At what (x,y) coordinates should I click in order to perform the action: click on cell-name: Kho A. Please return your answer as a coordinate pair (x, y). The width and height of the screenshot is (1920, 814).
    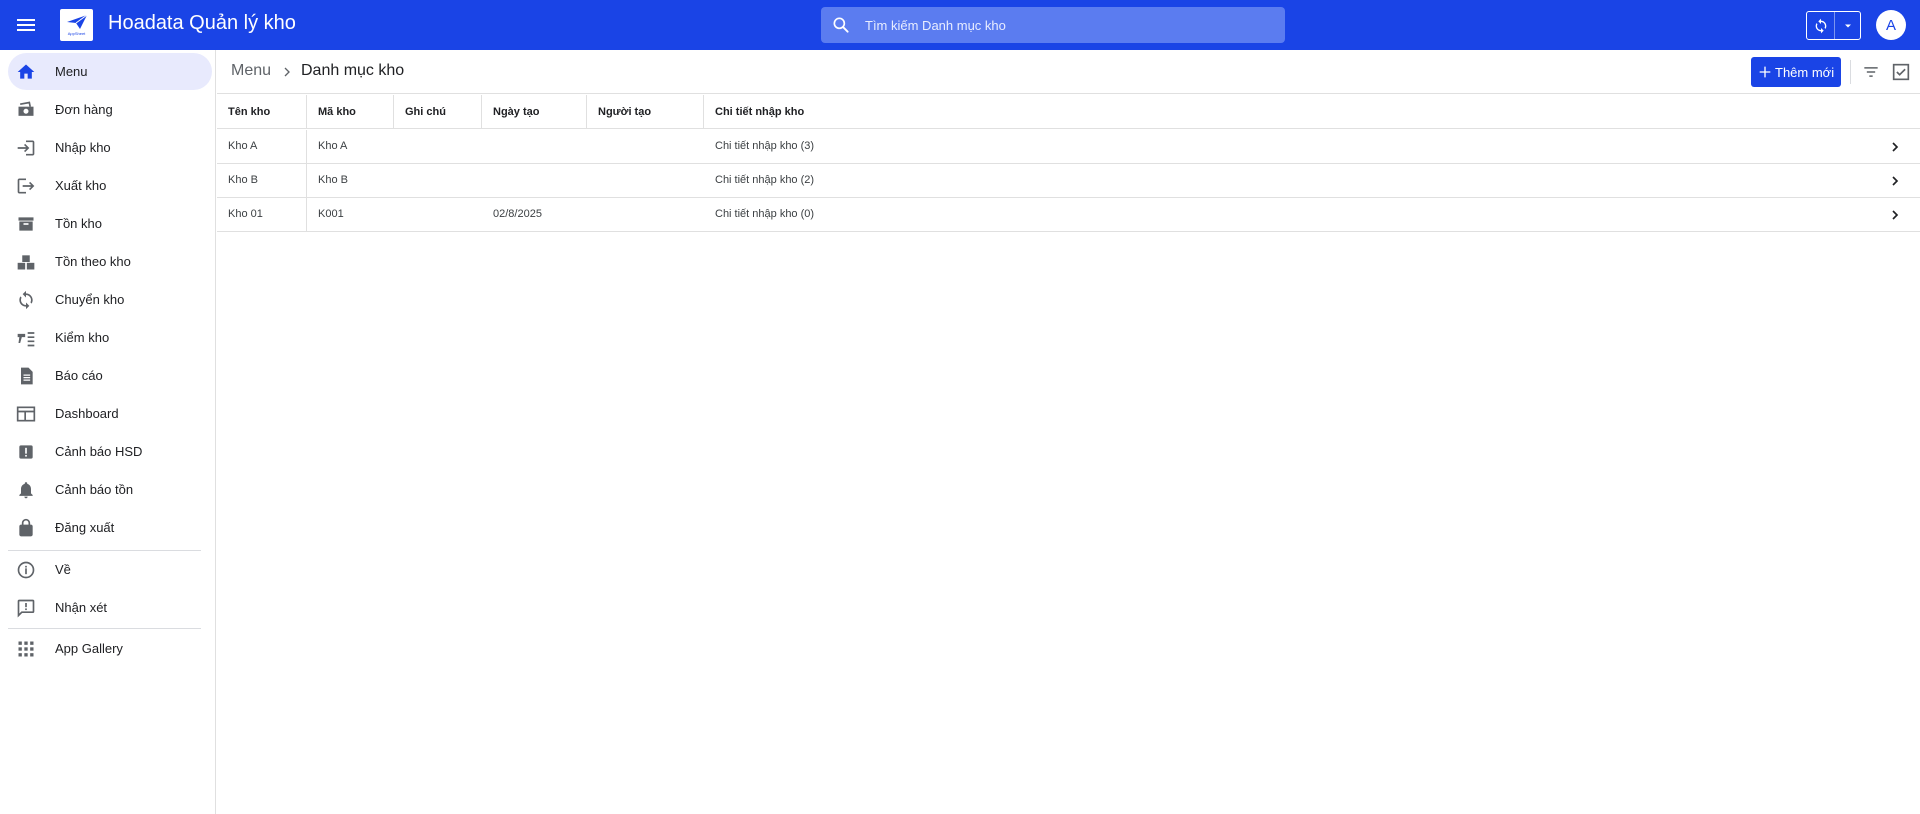
    Looking at the image, I should click on (262, 146).